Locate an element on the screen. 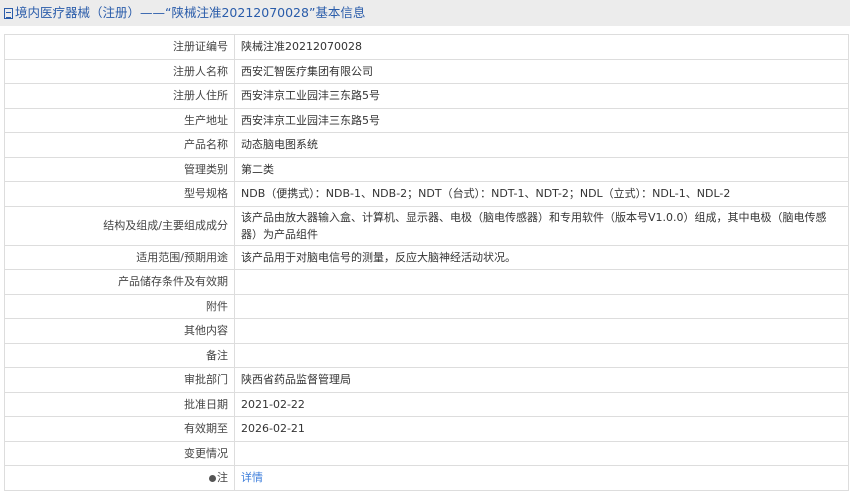  field-value: 动态脑电图系统 is located at coordinates (541, 145).